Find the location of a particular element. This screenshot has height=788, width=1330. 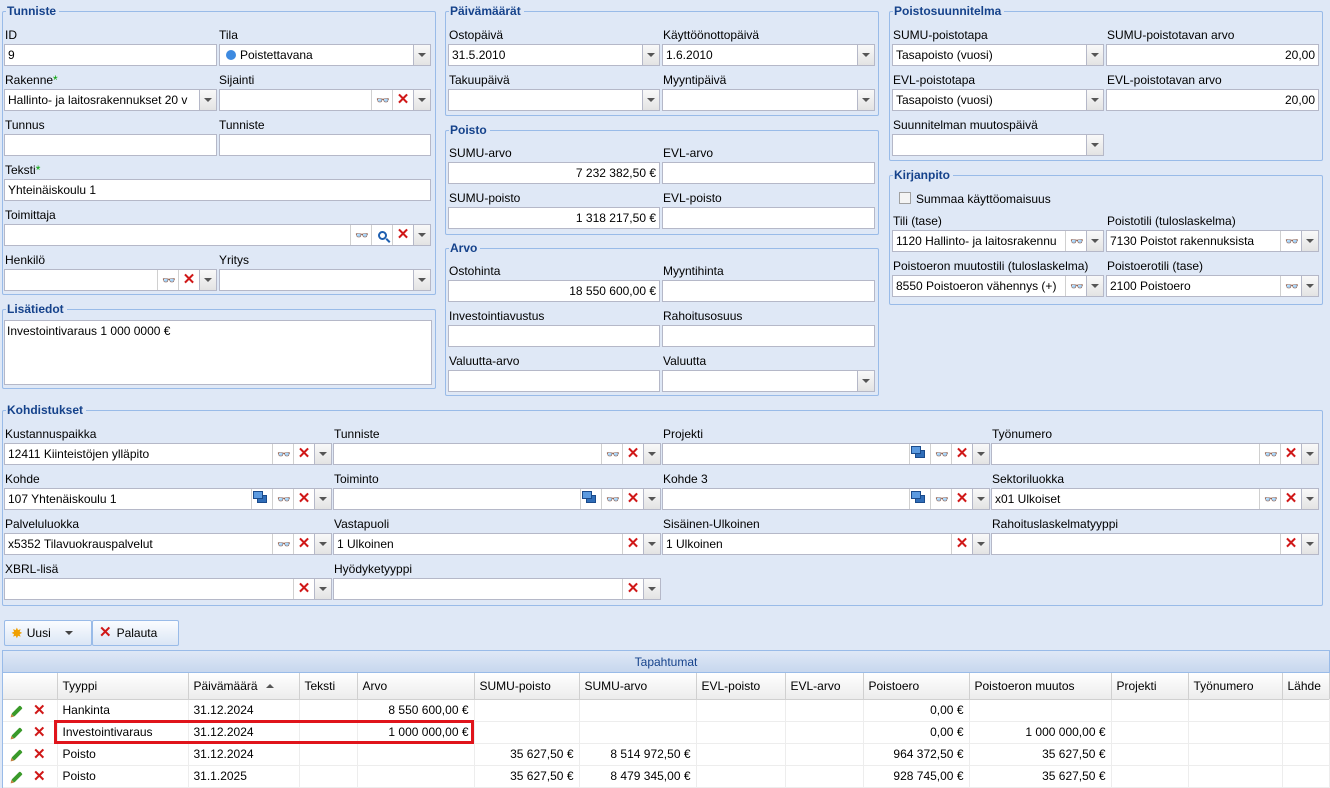

yritys-select is located at coordinates (325, 280).